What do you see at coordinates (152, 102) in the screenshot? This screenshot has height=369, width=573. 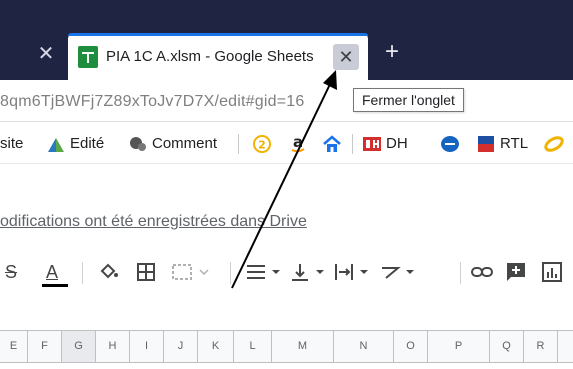 I see `url-text: 8qm6TjBWFj7Z89xToJv7D7X/edit#gid=16` at bounding box center [152, 102].